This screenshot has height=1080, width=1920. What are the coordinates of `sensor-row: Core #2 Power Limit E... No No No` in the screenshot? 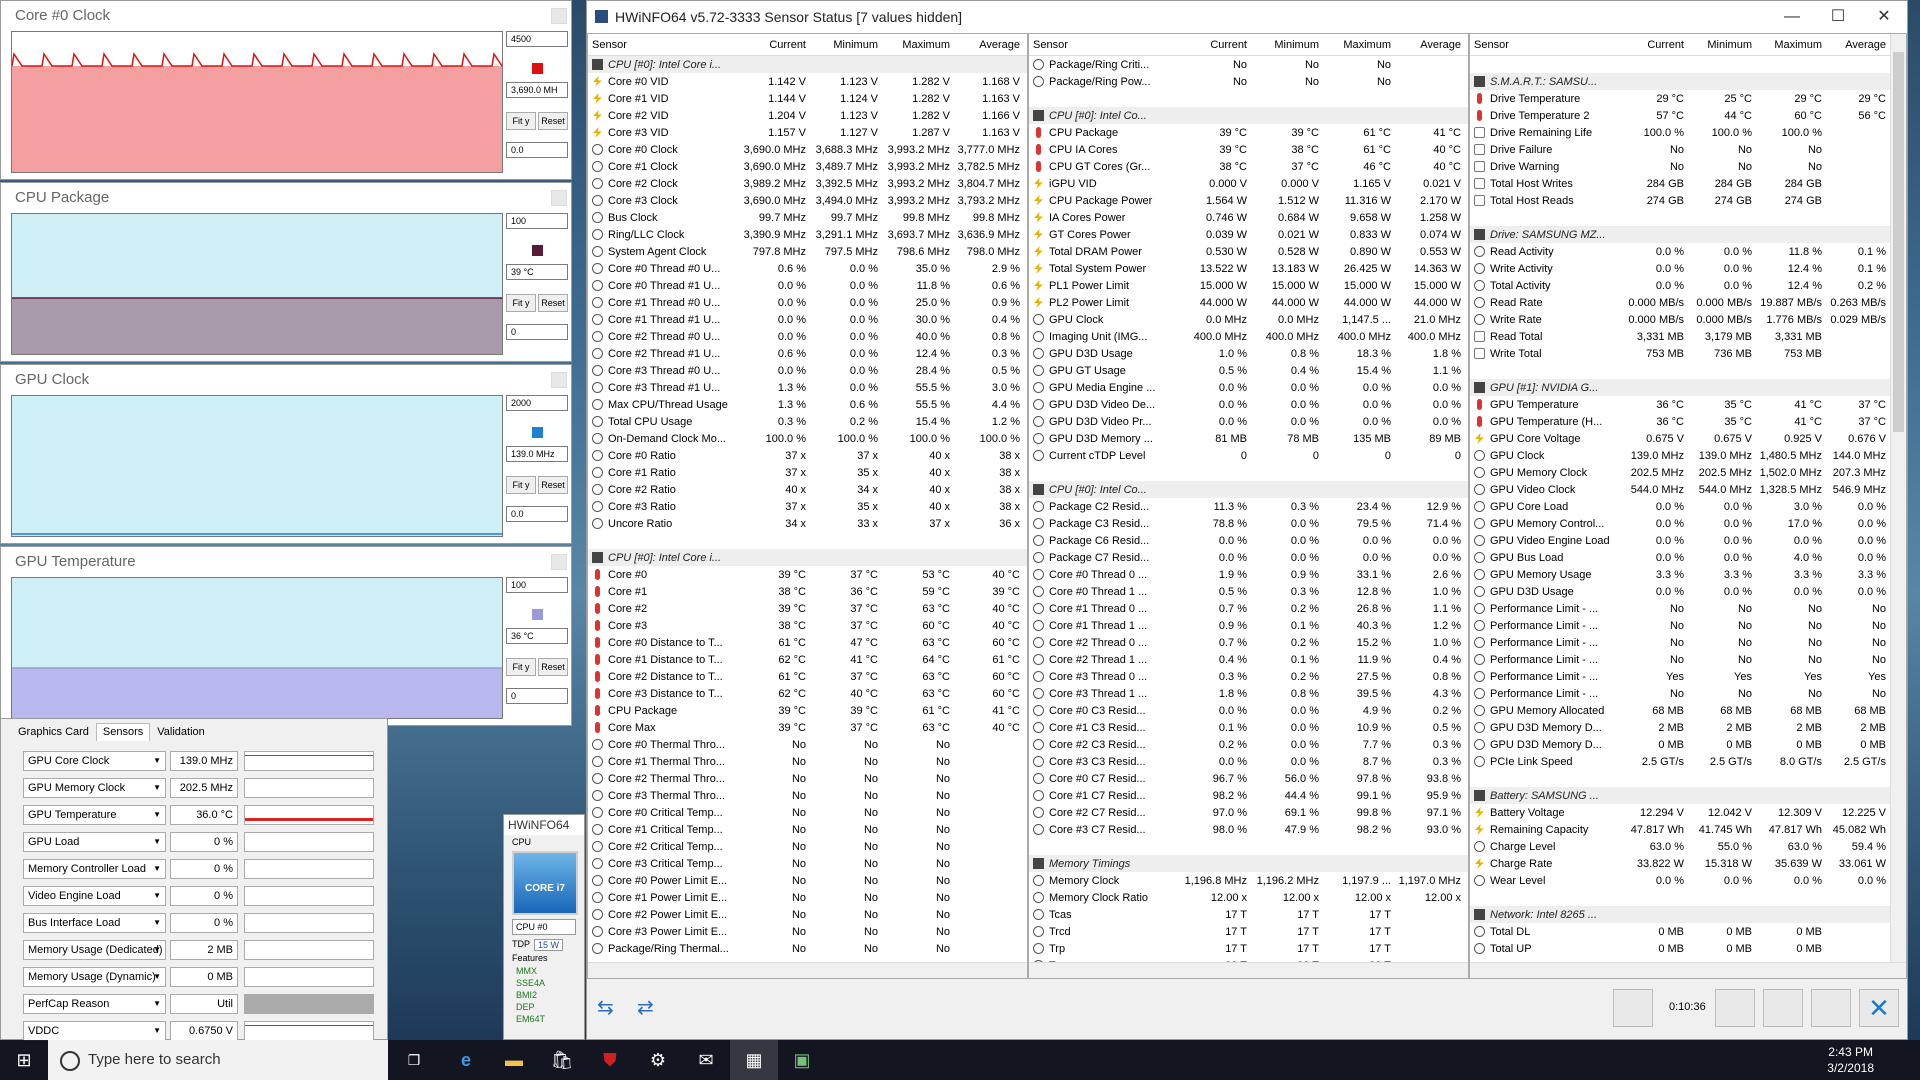 It's located at (807, 914).